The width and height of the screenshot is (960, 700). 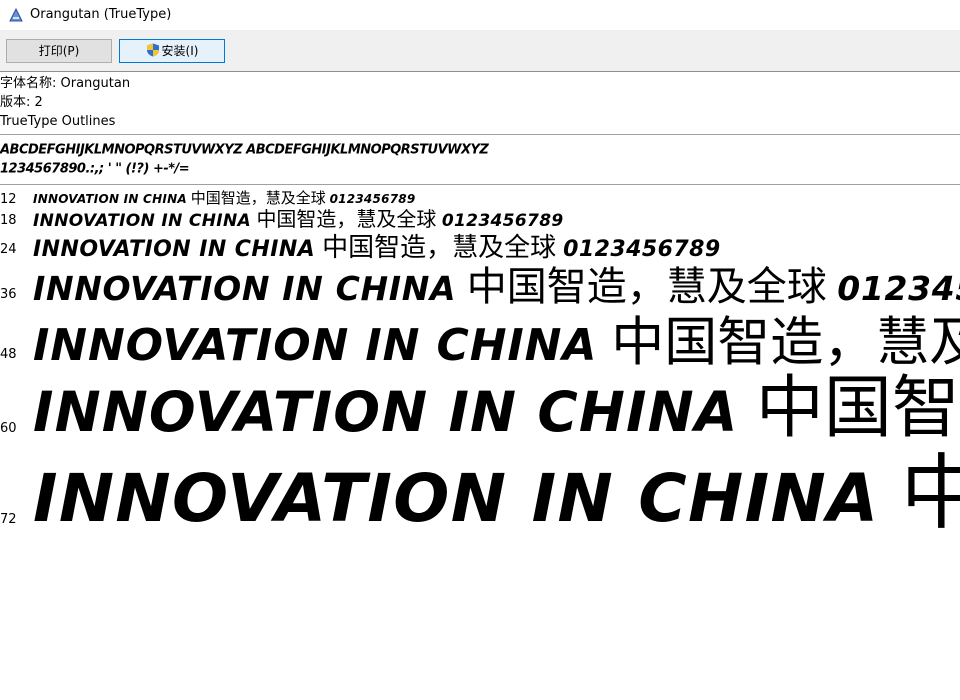 I want to click on toolbar: 打印(P) 安装(I), so click(x=480, y=51).